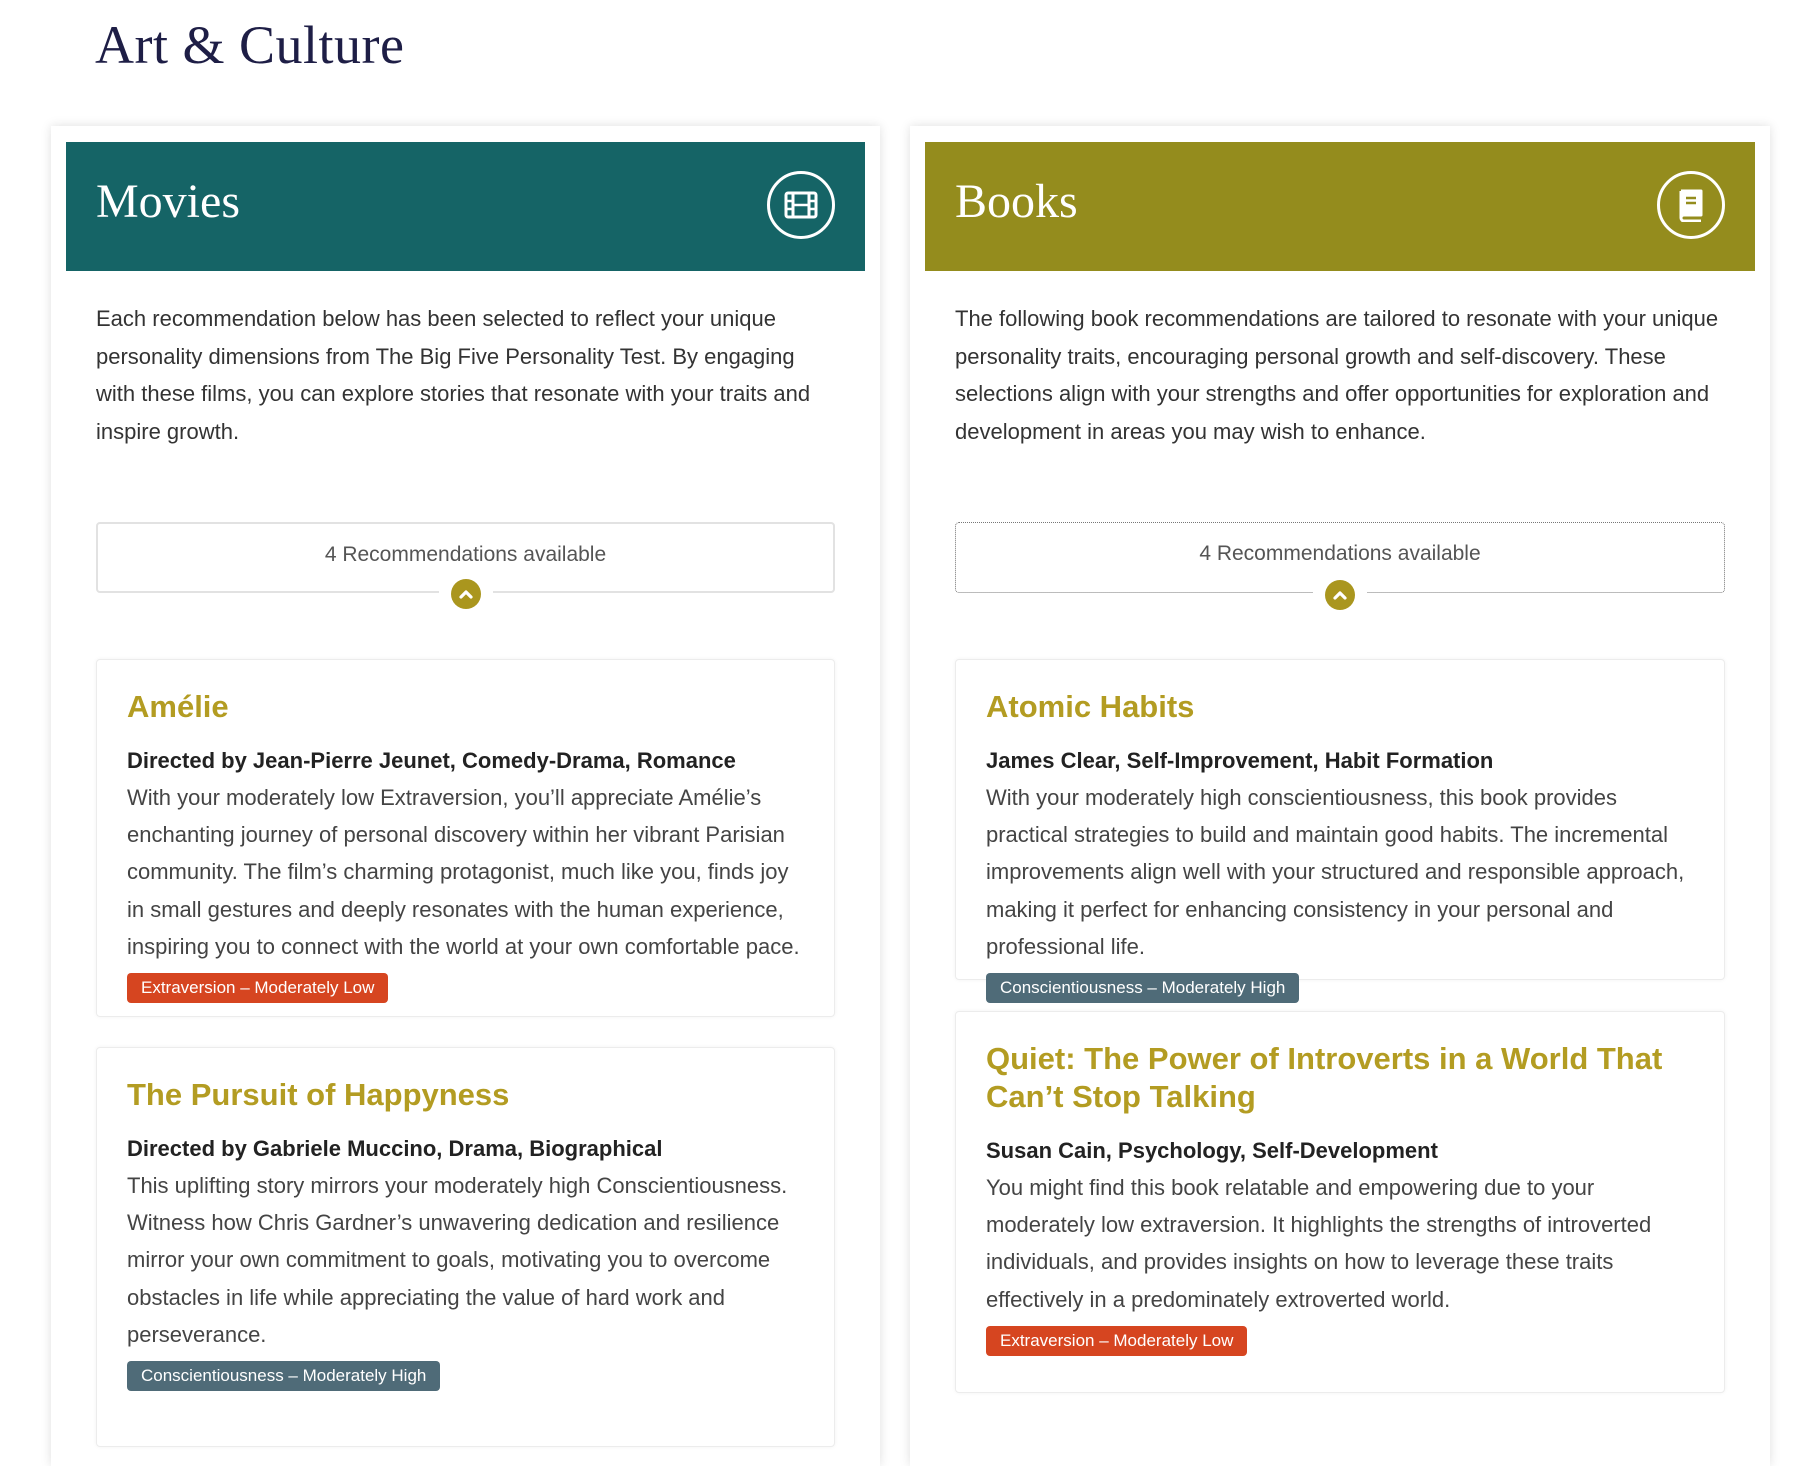 The height and width of the screenshot is (1466, 1816). Describe the element at coordinates (801, 205) in the screenshot. I see `film-icon` at that location.